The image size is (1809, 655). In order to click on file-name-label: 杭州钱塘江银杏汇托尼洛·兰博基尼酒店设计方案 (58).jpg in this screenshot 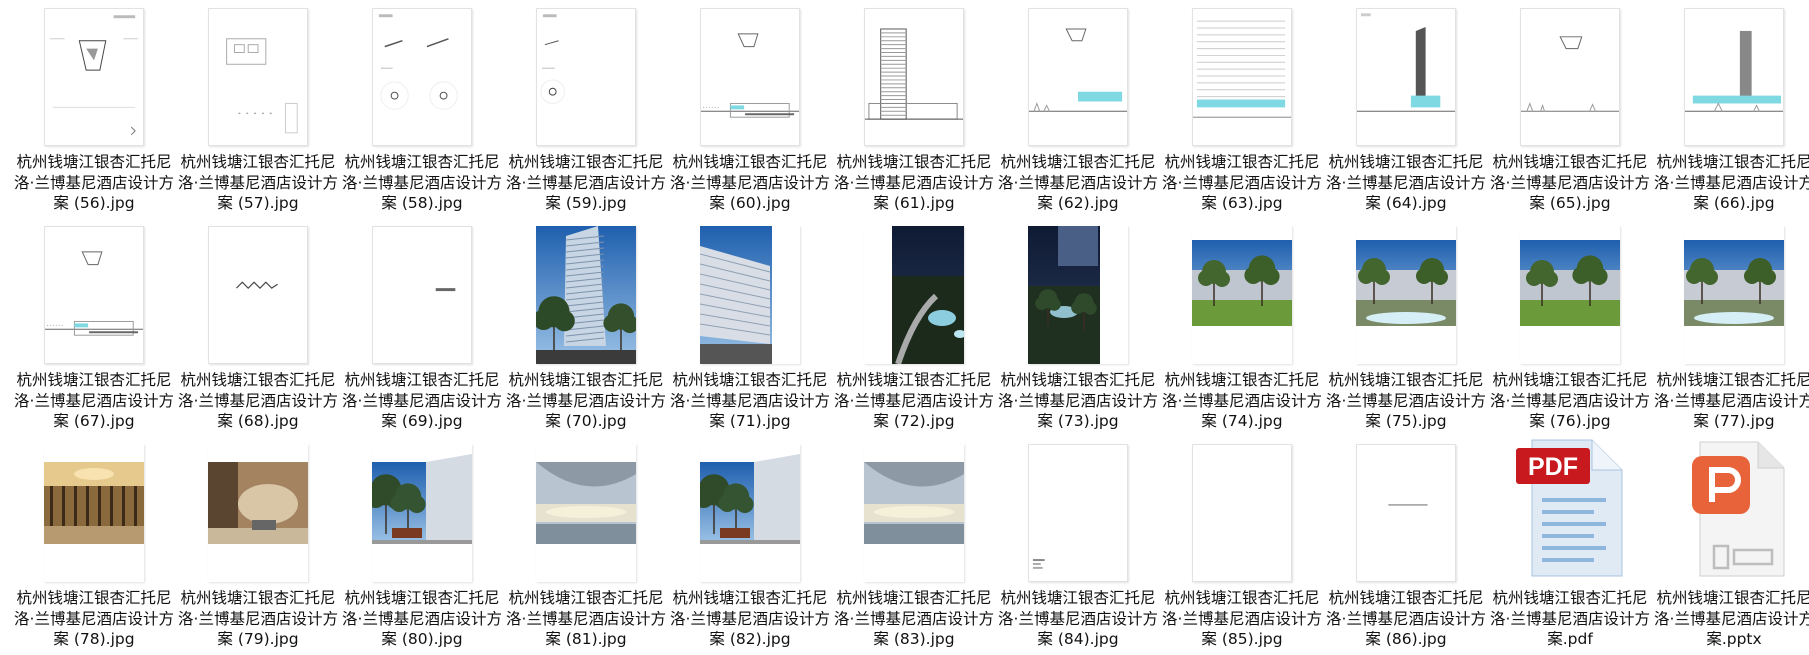, I will do `click(422, 182)`.